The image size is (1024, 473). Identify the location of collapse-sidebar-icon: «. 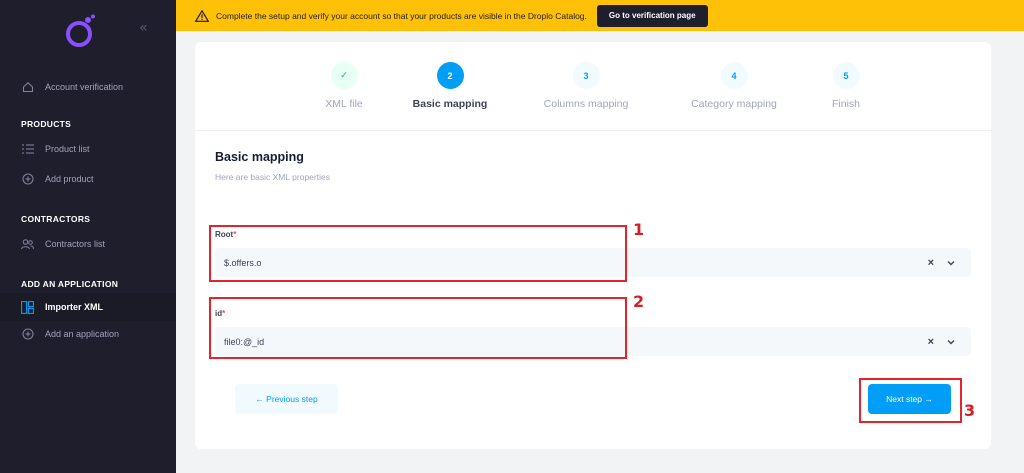
(143, 28).